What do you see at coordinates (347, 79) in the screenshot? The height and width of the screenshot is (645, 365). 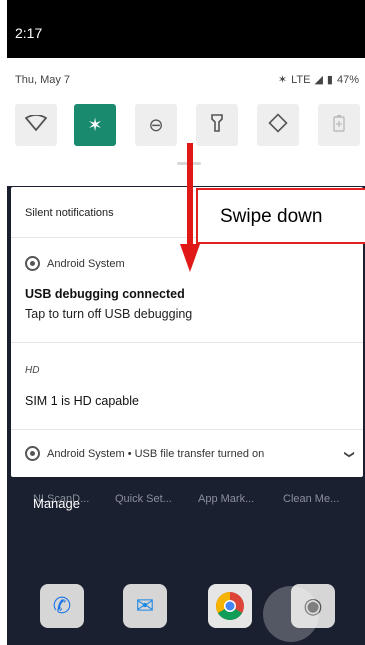 I see `battery-percent: 47%` at bounding box center [347, 79].